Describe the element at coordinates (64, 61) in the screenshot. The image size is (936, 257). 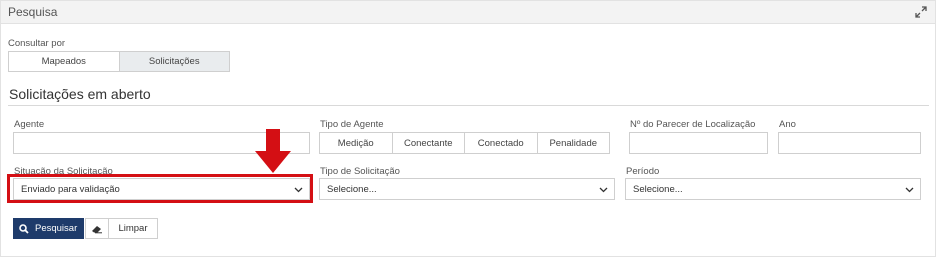
I see `option-mapeados: Mapeados` at that location.